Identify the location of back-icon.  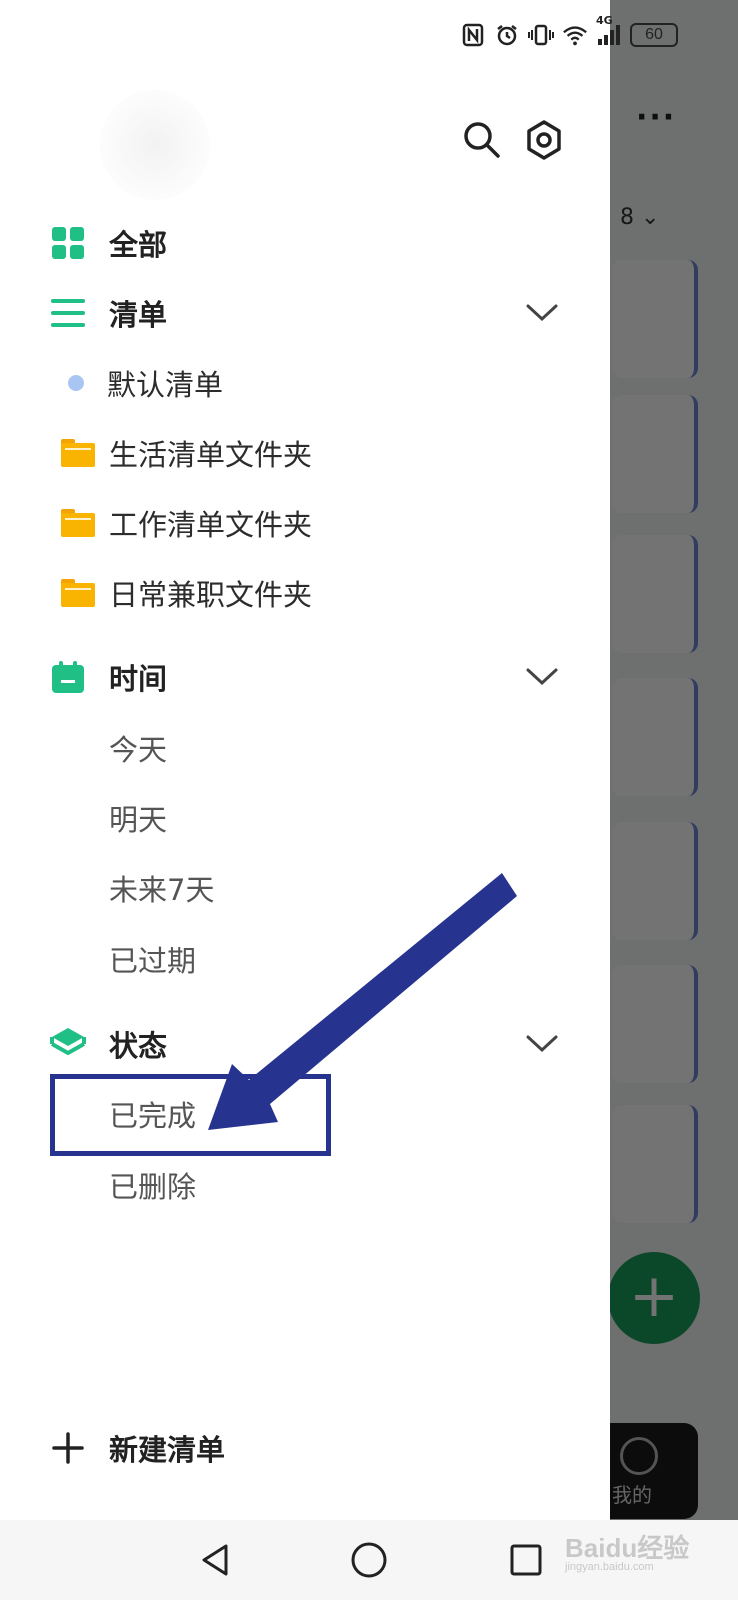
(216, 1560).